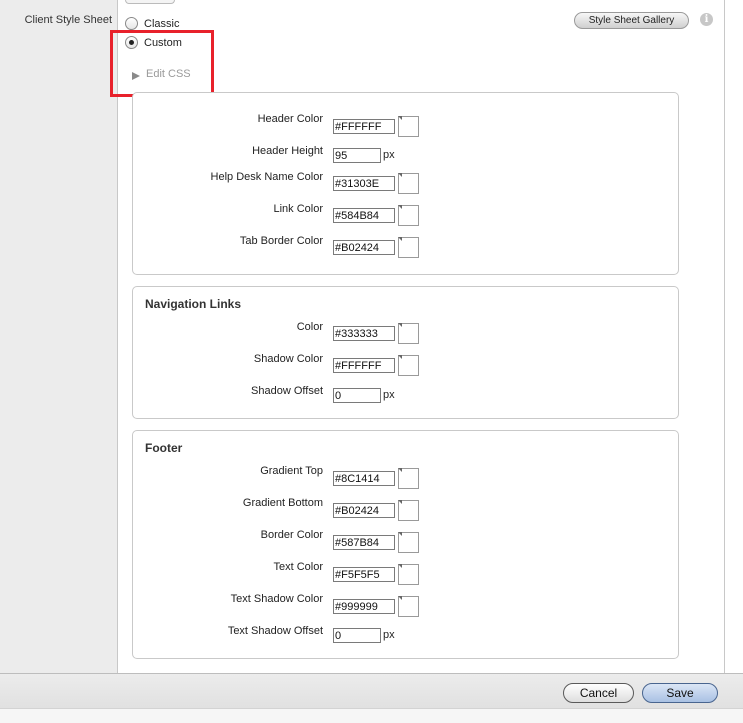 The width and height of the screenshot is (743, 723). Describe the element at coordinates (631, 20) in the screenshot. I see `style-sheet-gallery-button: Style Sheet Gallery` at that location.